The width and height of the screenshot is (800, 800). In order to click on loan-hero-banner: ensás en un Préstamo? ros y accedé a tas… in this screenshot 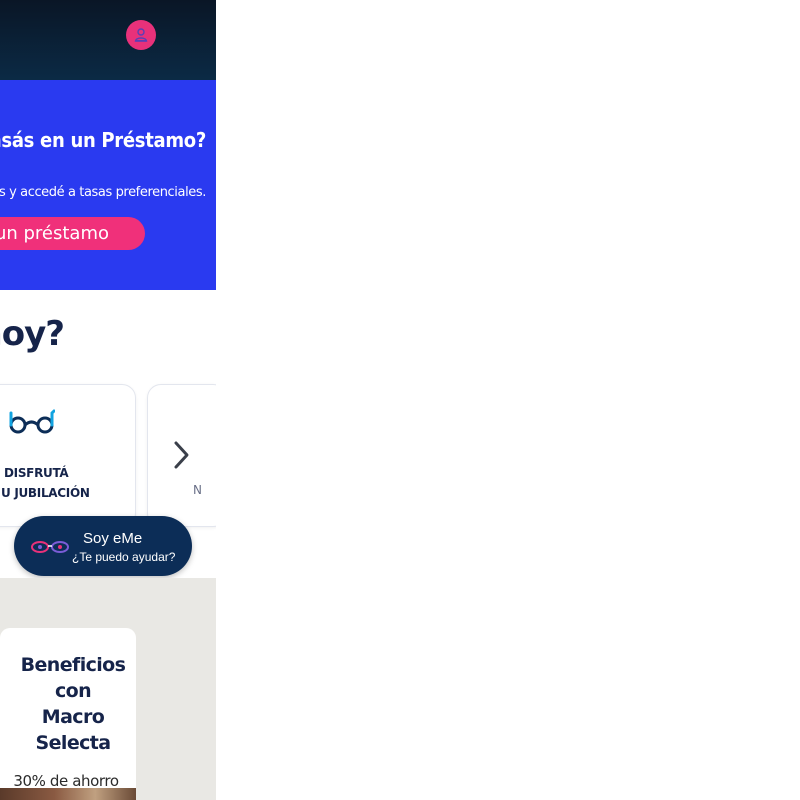, I will do `click(108, 185)`.